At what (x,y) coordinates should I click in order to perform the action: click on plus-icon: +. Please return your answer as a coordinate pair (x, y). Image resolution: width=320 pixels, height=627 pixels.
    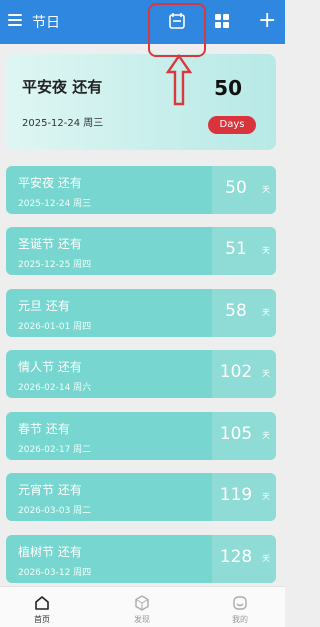
    Looking at the image, I should click on (267, 21).